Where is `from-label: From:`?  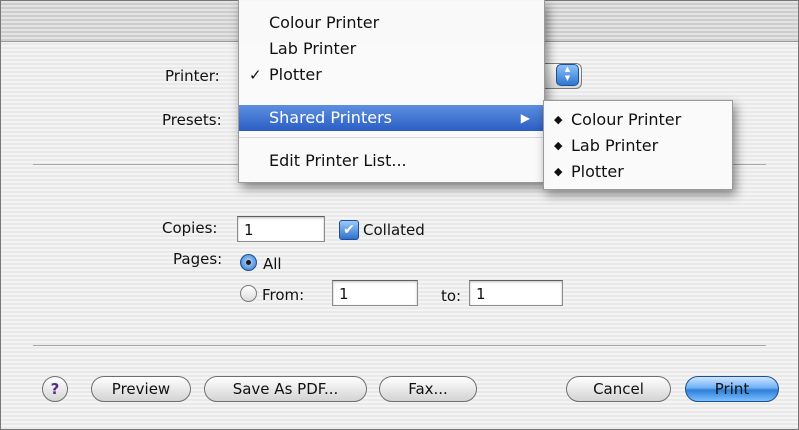 from-label: From: is located at coordinates (283, 295).